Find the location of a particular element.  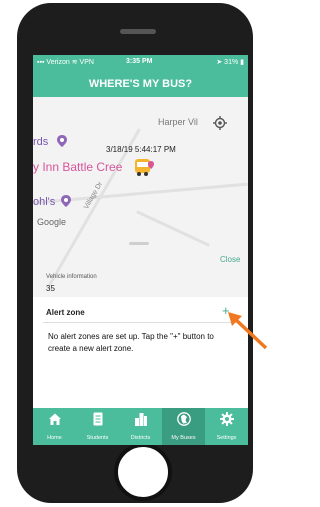

app-title: WHERE'S MY BUS? is located at coordinates (140, 84).